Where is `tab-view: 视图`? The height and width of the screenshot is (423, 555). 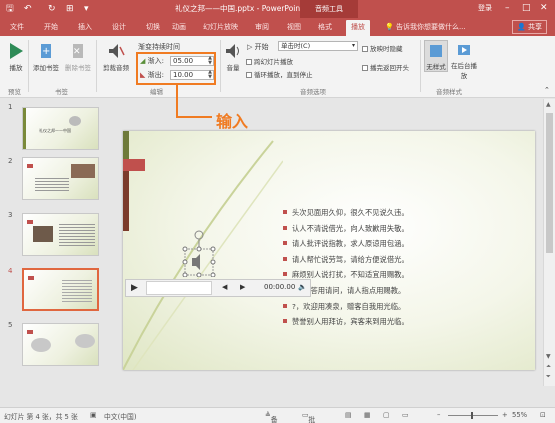 tab-view: 视图 is located at coordinates (294, 27).